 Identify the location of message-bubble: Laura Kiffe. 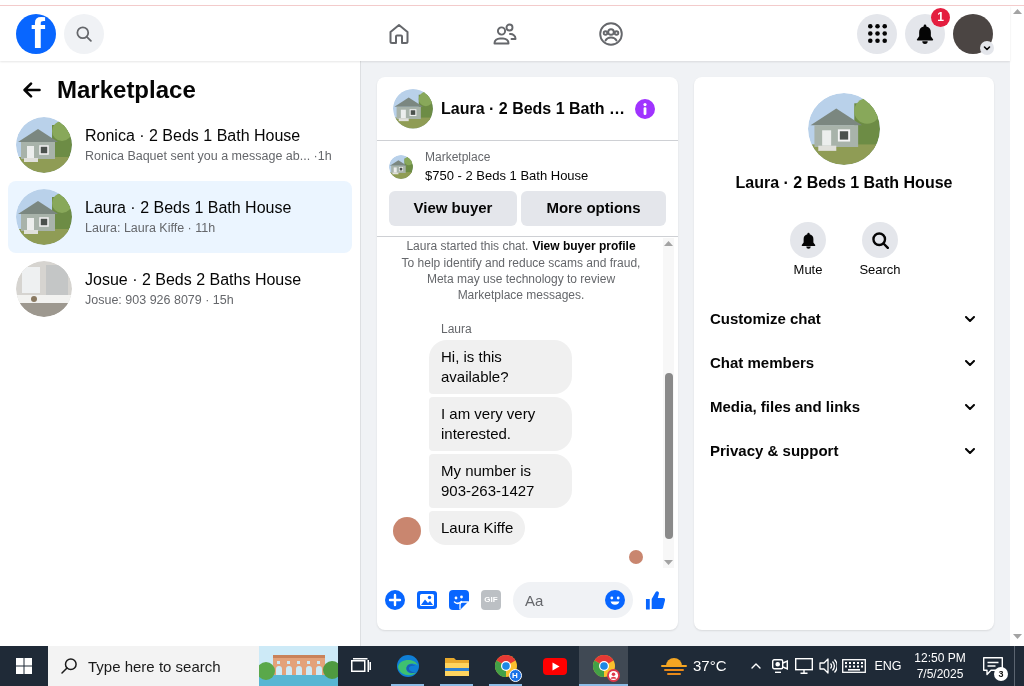
(477, 528).